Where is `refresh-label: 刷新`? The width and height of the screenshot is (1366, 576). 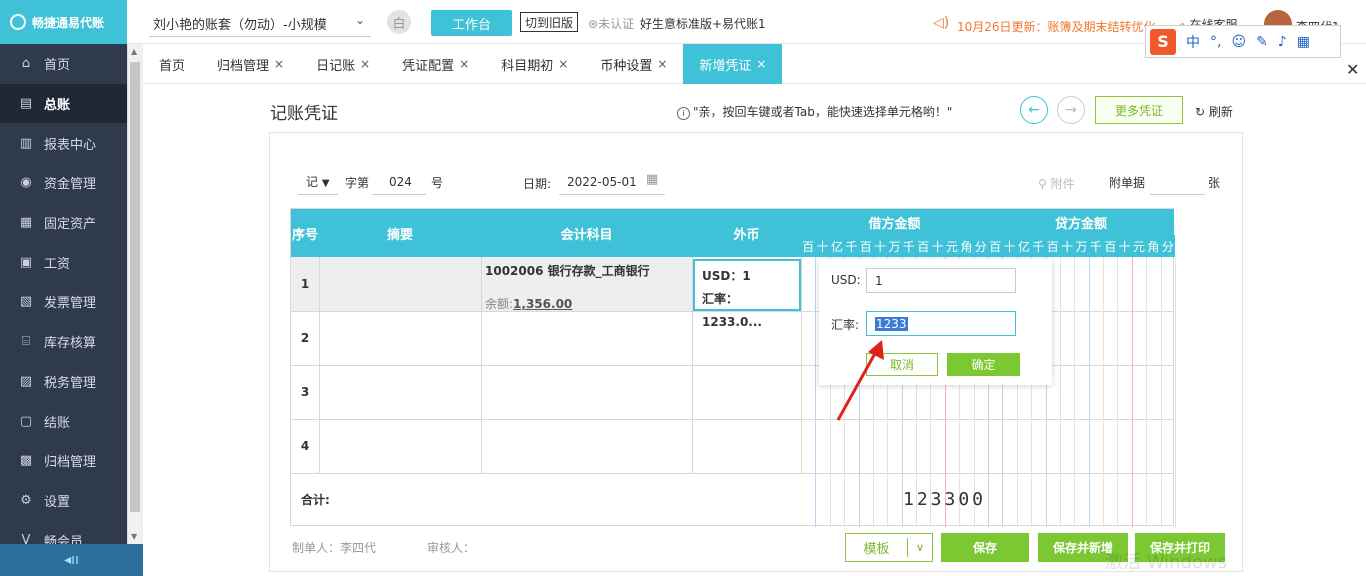
refresh-label: 刷新 is located at coordinates (1220, 112).